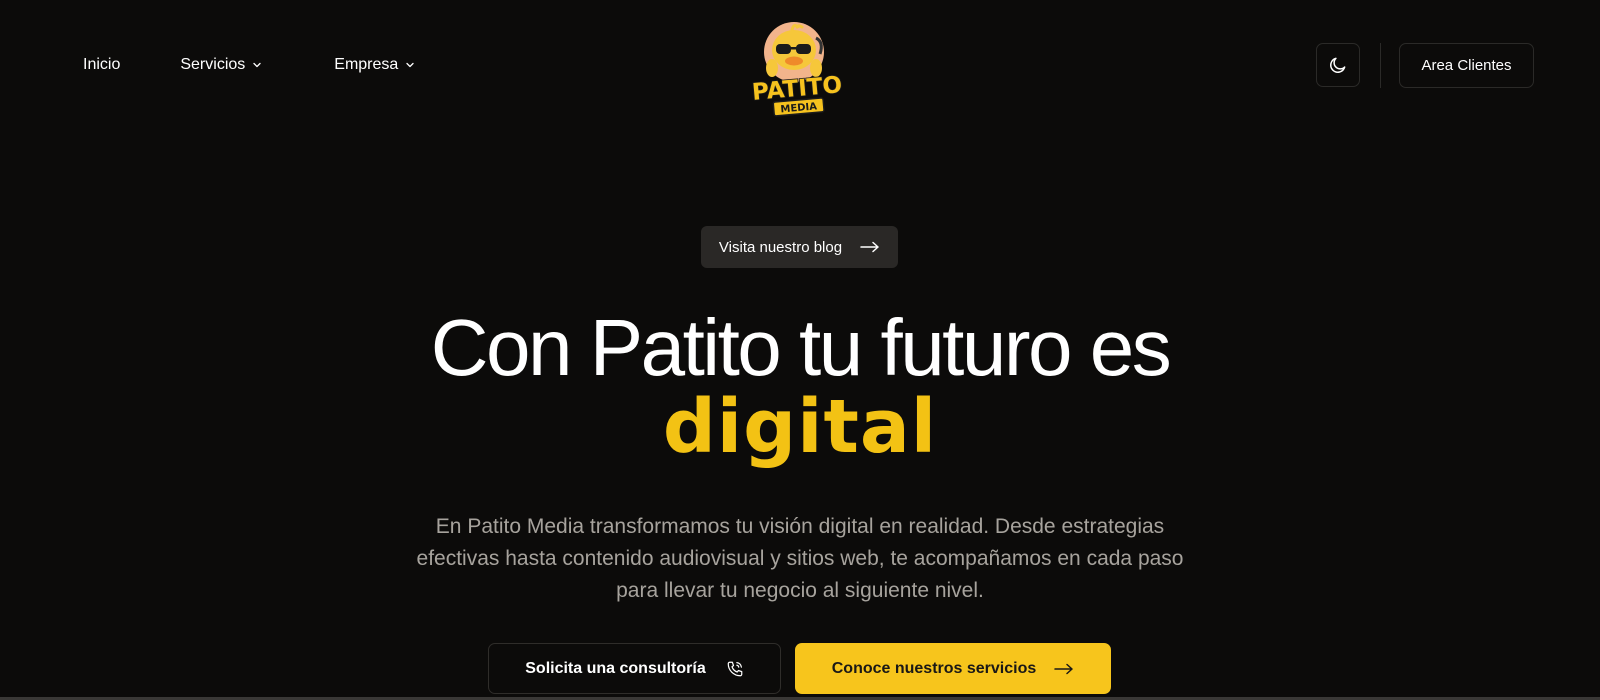 This screenshot has height=700, width=1600. I want to click on area-clientes-label: Area Clientes, so click(1466, 65).